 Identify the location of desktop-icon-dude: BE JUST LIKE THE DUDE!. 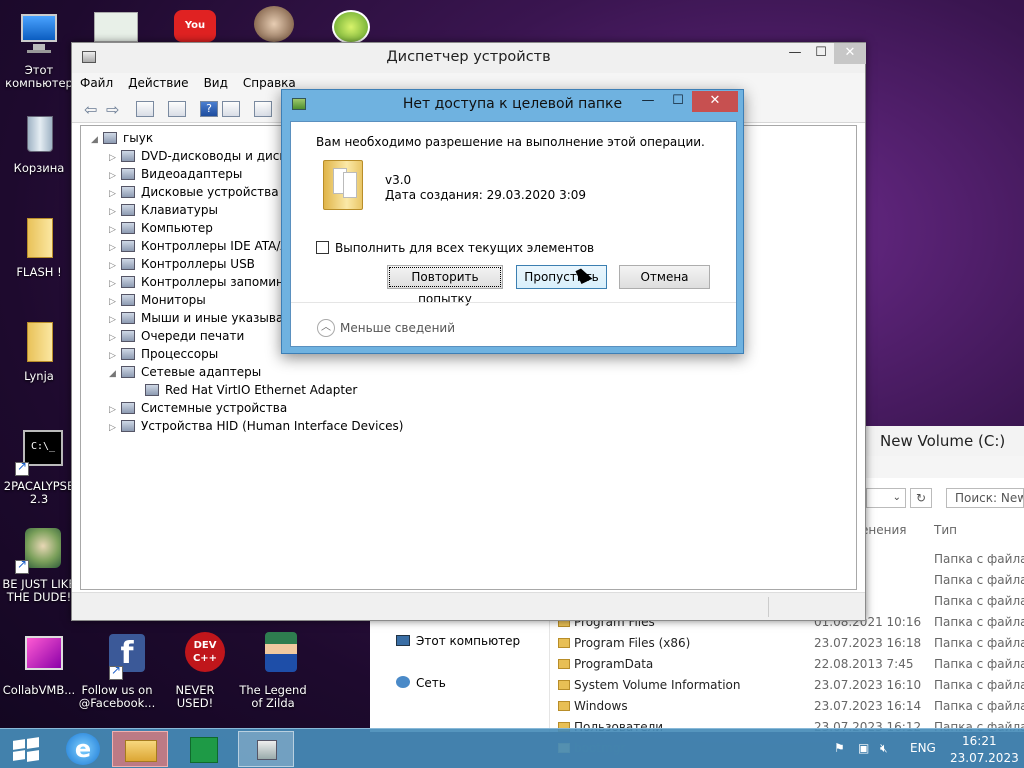
(39, 565).